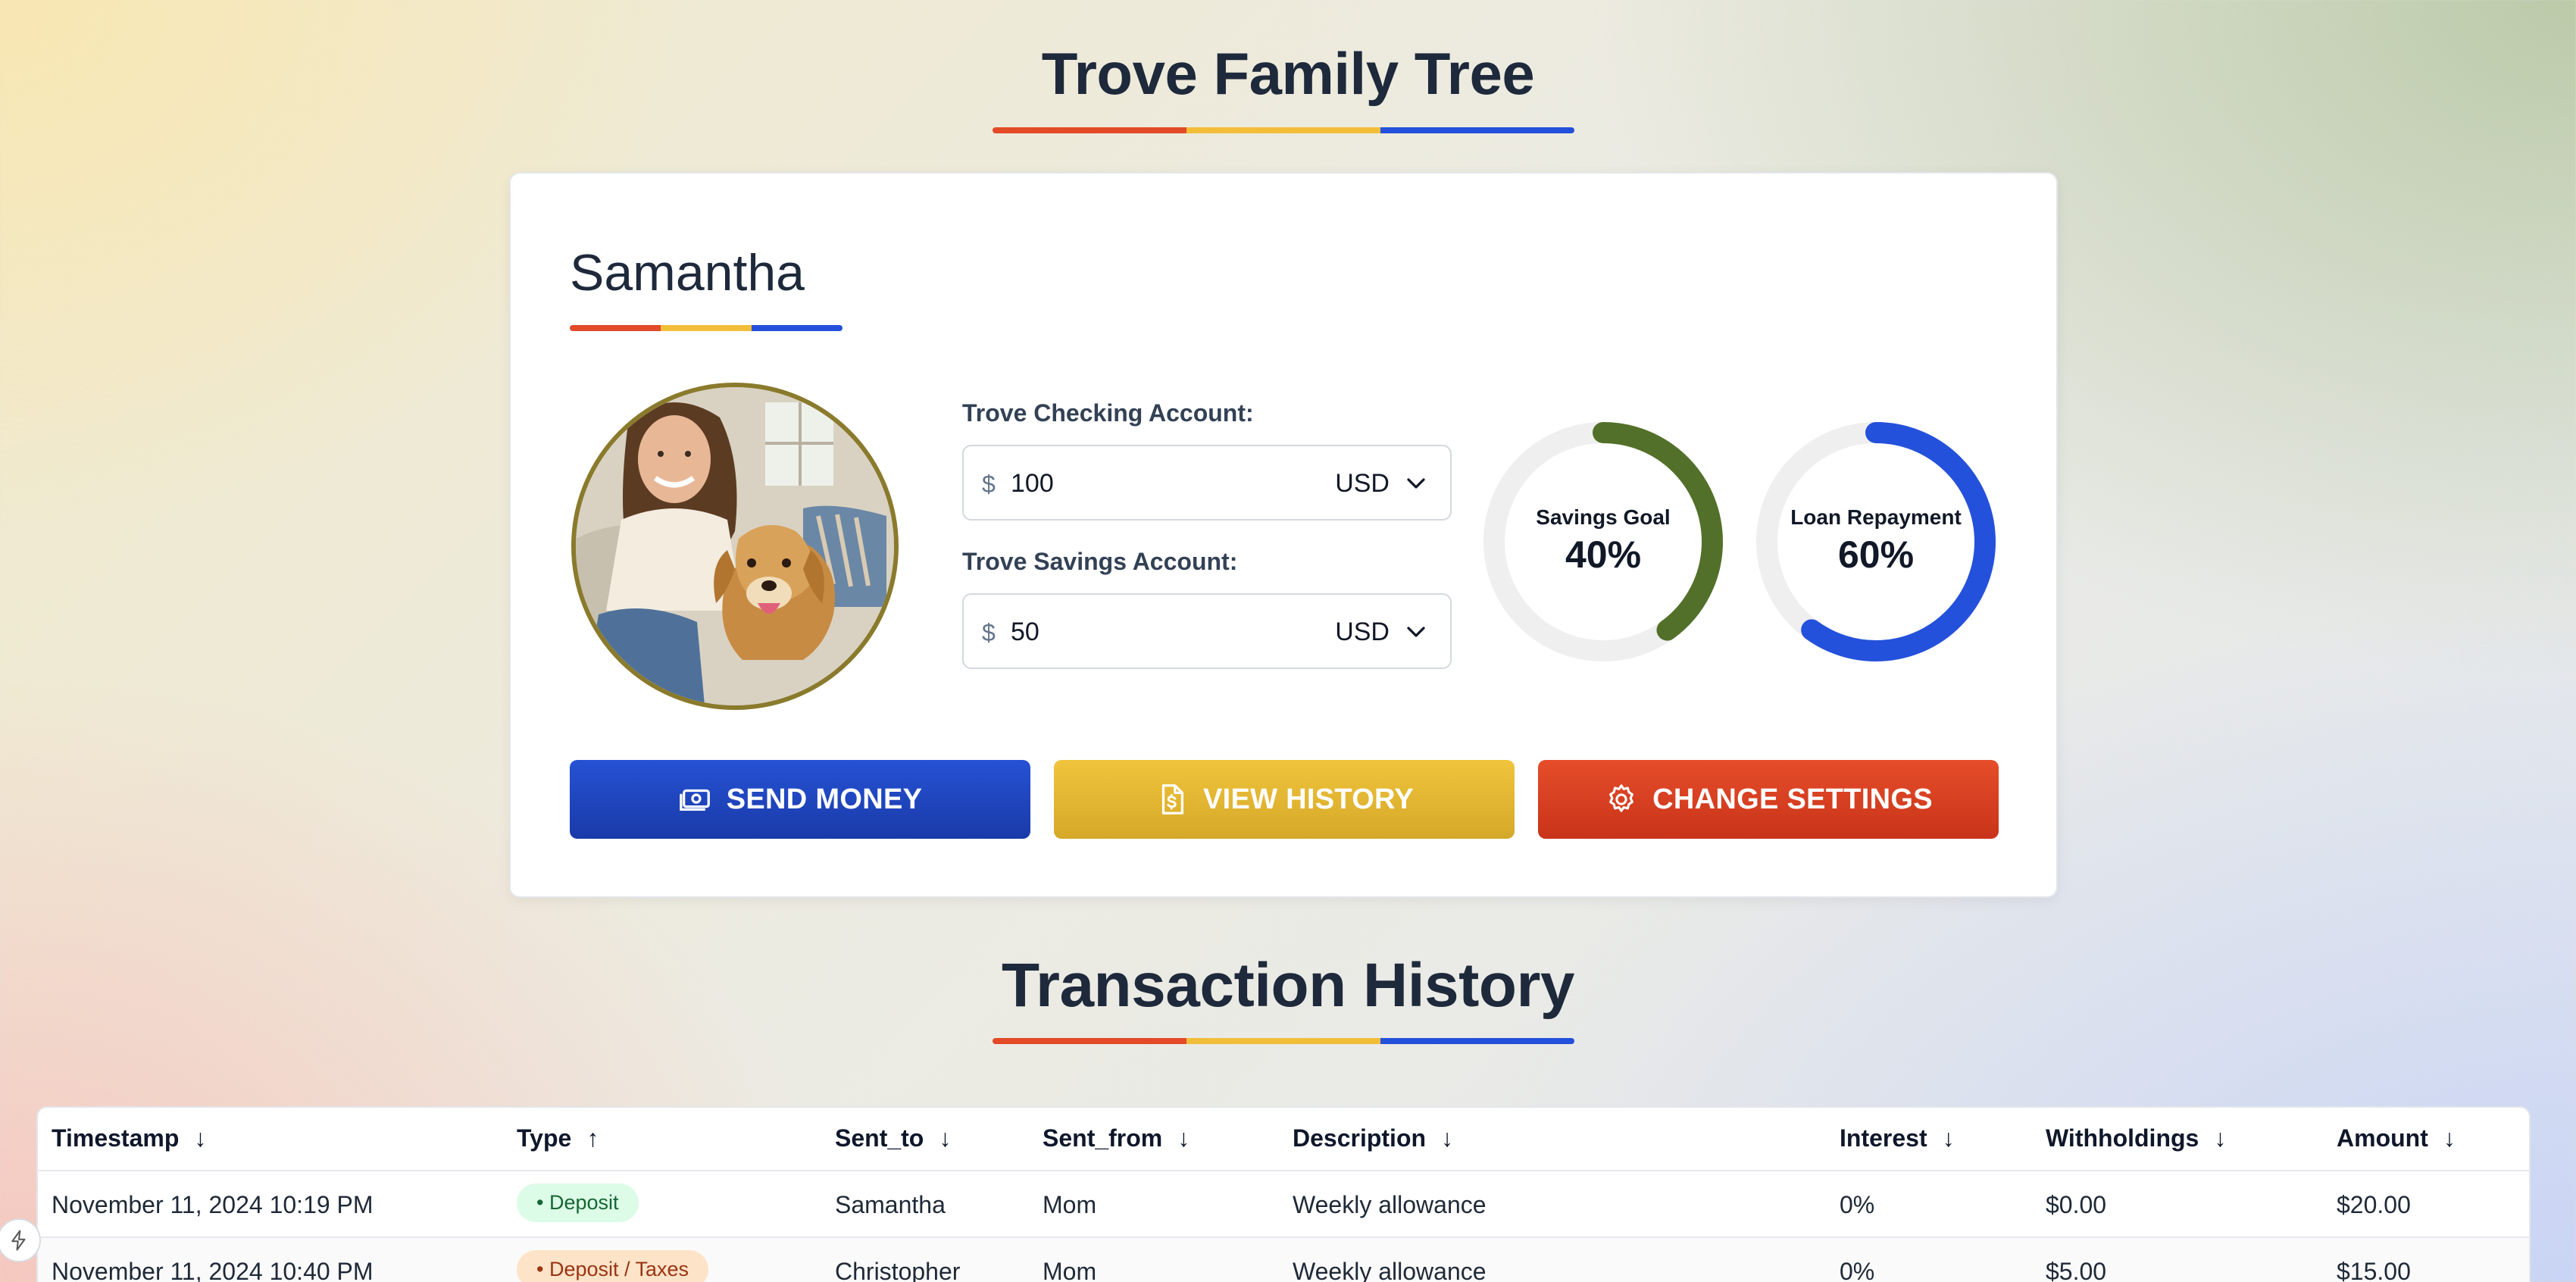 The image size is (2576, 1282). What do you see at coordinates (1116, 1138) in the screenshot?
I see `column-header-sent-from: Sent_from ↓` at bounding box center [1116, 1138].